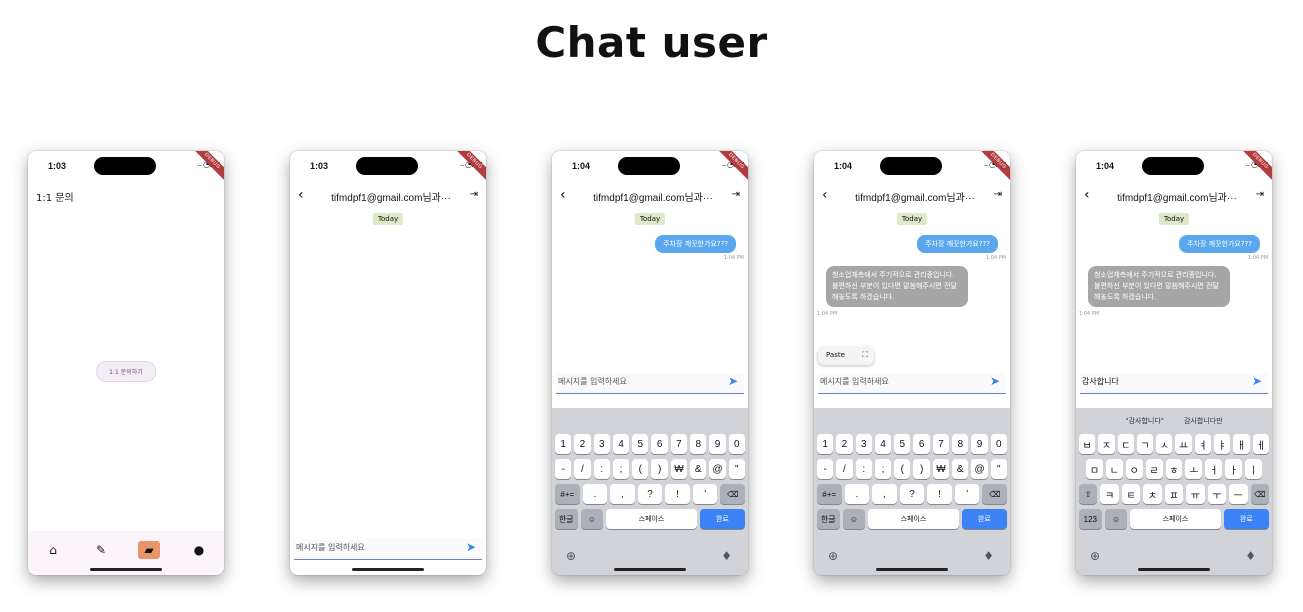 The height and width of the screenshot is (612, 1303). What do you see at coordinates (1154, 469) in the screenshot?
I see `key: ㄹ` at bounding box center [1154, 469].